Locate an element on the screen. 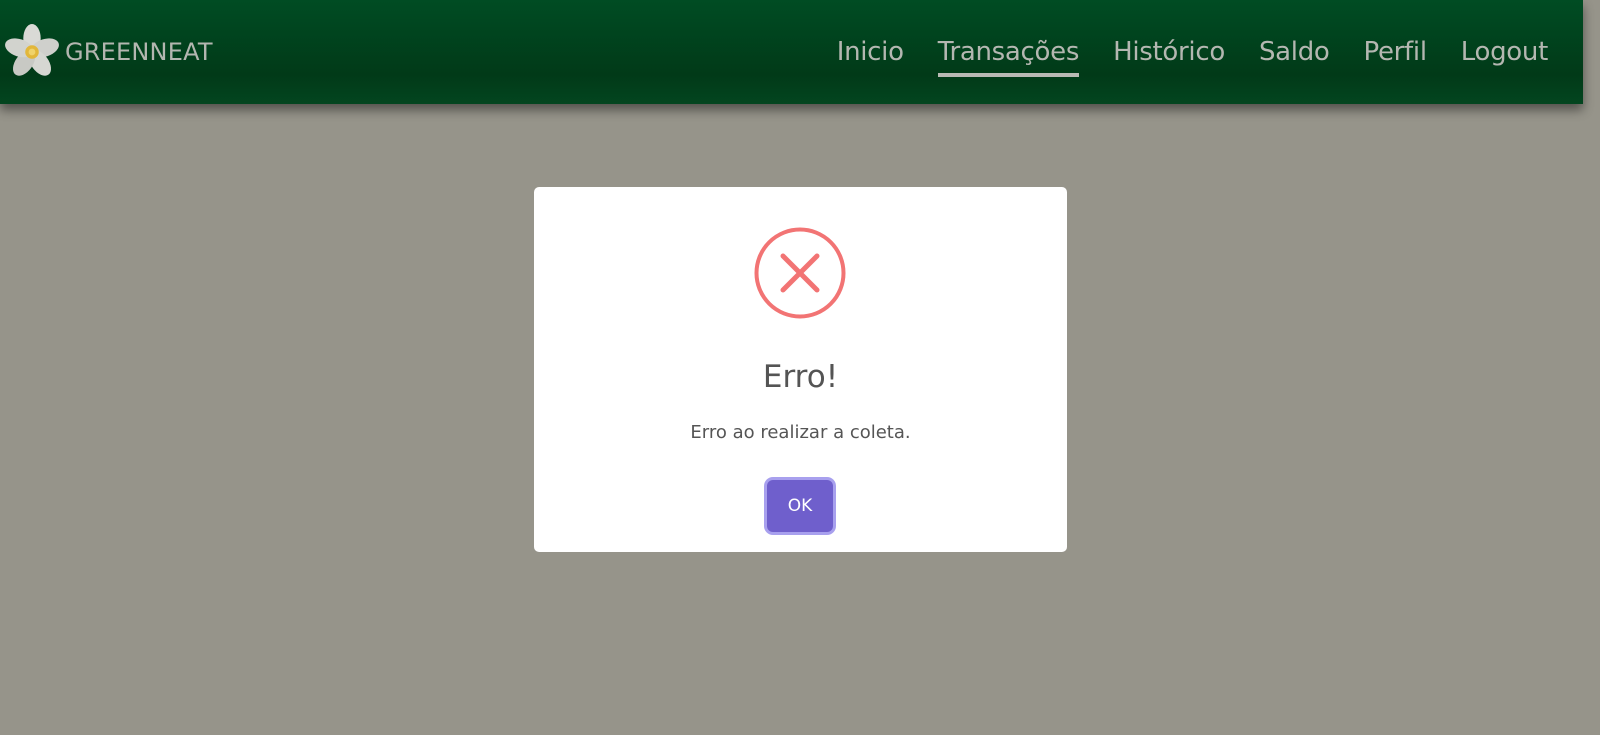 The image size is (1600, 735). brand: GREENNEAT is located at coordinates (108, 52).